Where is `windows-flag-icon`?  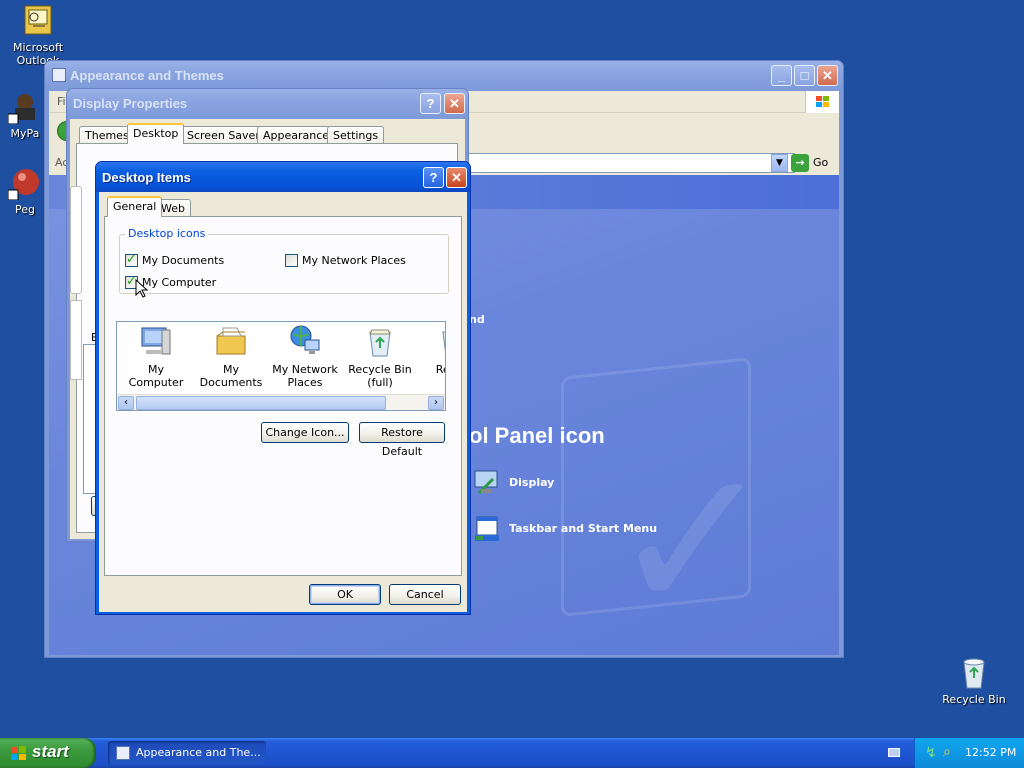 windows-flag-icon is located at coordinates (822, 102).